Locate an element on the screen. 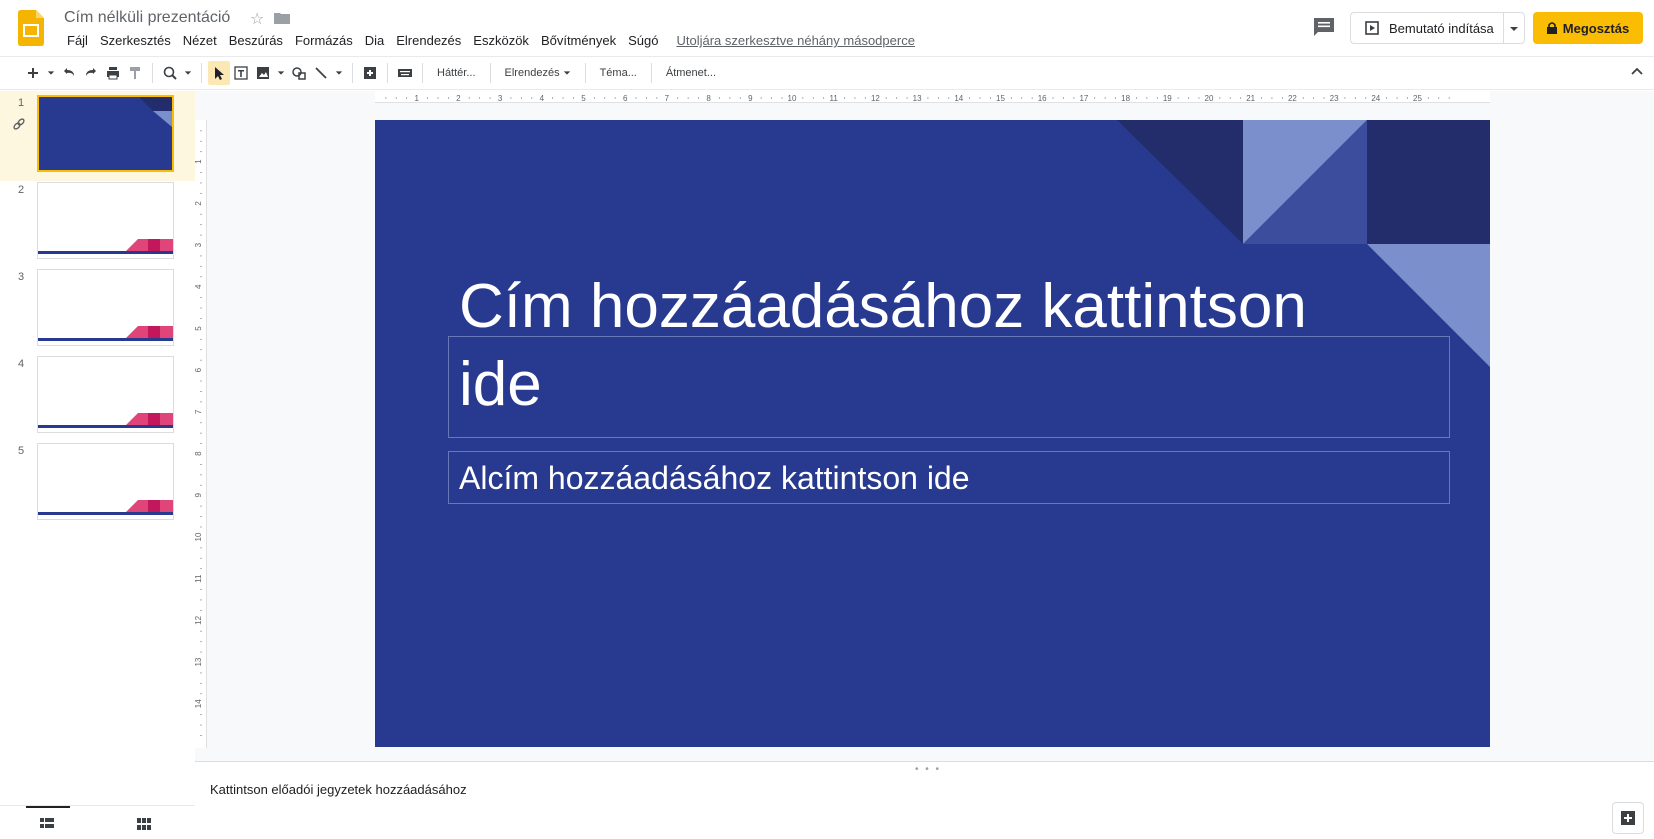 This screenshot has width=1654, height=839. menu-insert: Beszúrás is located at coordinates (256, 40).